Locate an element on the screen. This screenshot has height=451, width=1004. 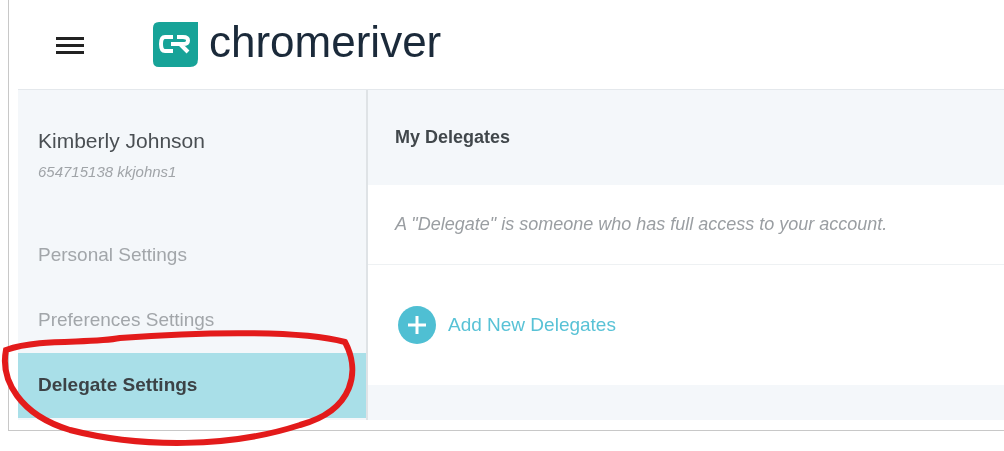
logo-text: chromeriver is located at coordinates (325, 43).